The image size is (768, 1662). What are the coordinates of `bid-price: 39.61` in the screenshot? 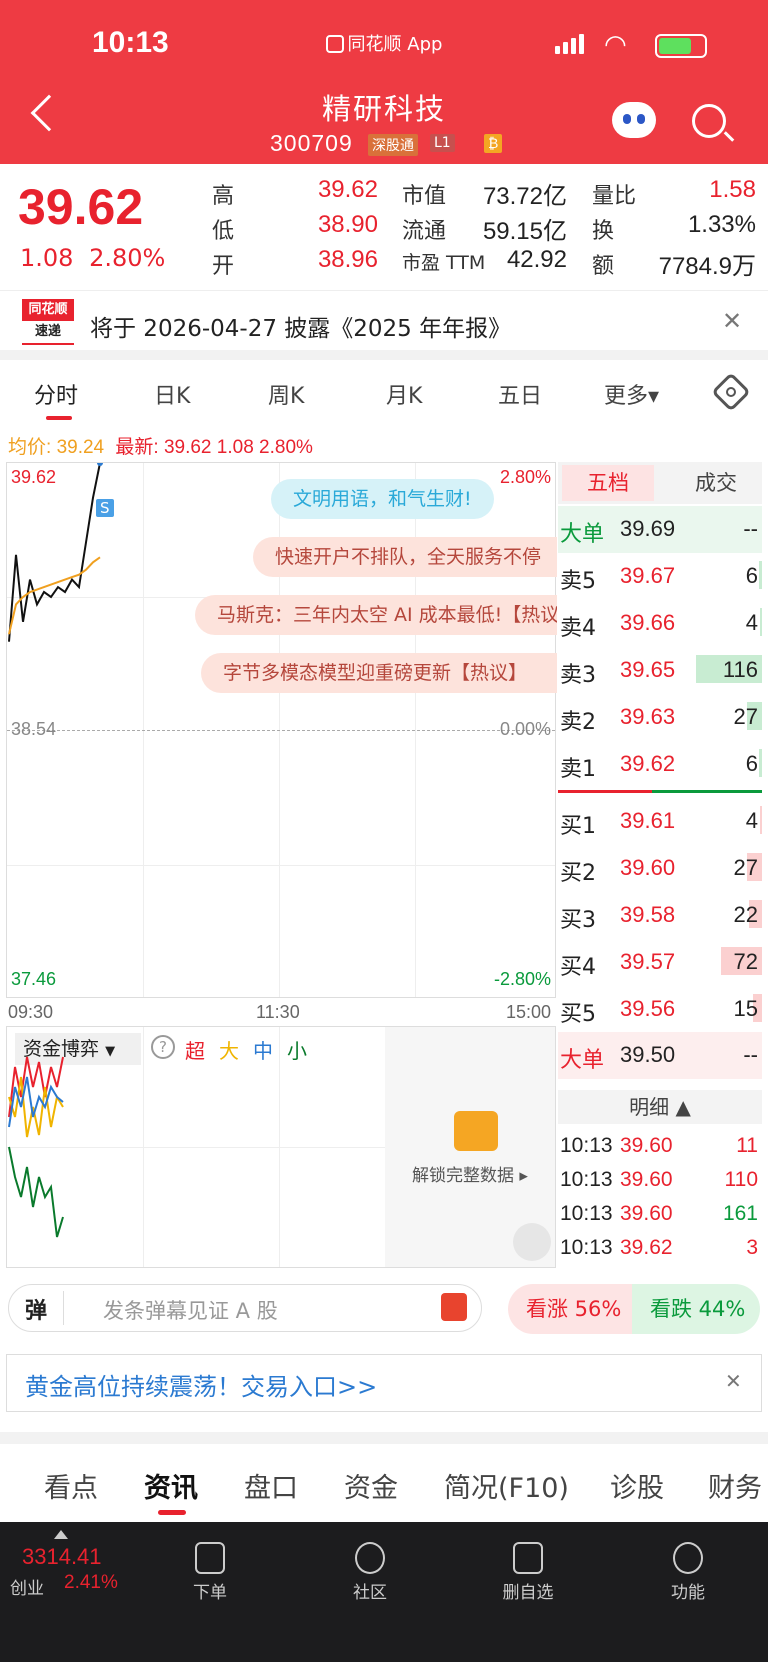 It's located at (648, 820).